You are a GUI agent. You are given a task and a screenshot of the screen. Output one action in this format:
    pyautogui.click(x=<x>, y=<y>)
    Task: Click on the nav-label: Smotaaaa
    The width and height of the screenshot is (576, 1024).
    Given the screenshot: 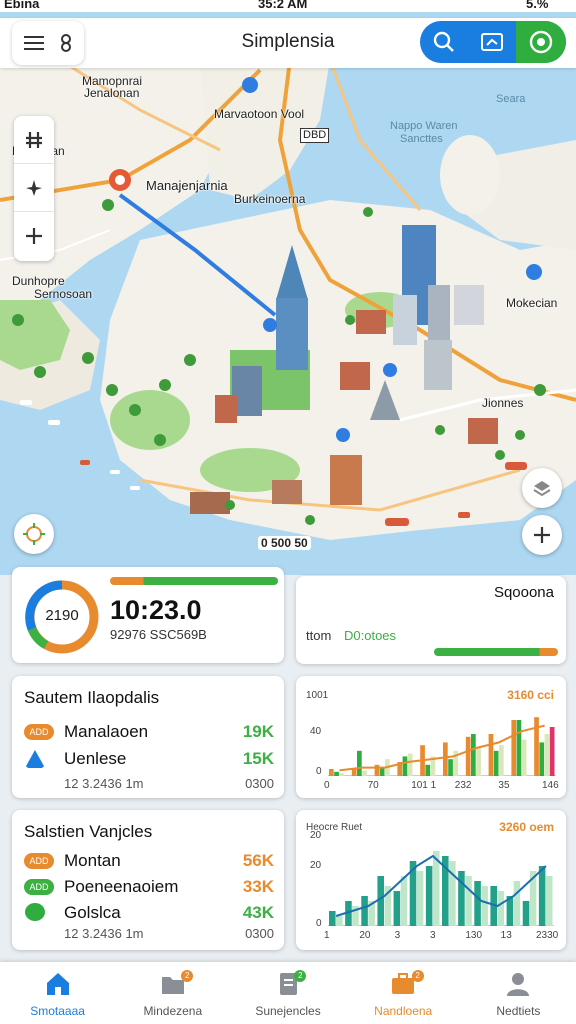 What is the action you would take?
    pyautogui.click(x=57, y=1011)
    